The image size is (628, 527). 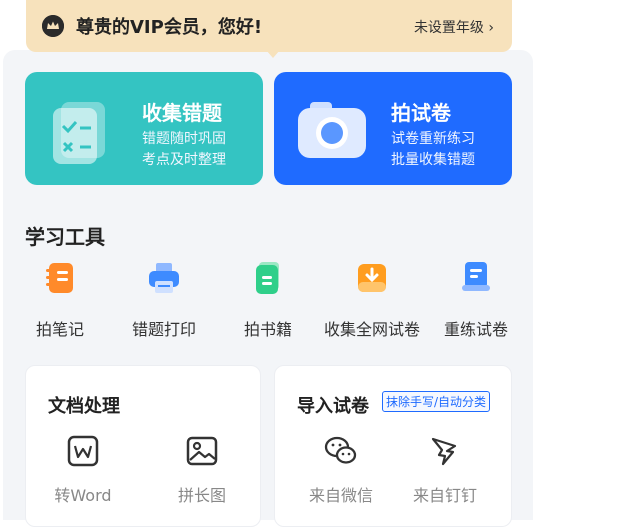 What do you see at coordinates (184, 160) in the screenshot?
I see `card-subtitle: 考点及时整理` at bounding box center [184, 160].